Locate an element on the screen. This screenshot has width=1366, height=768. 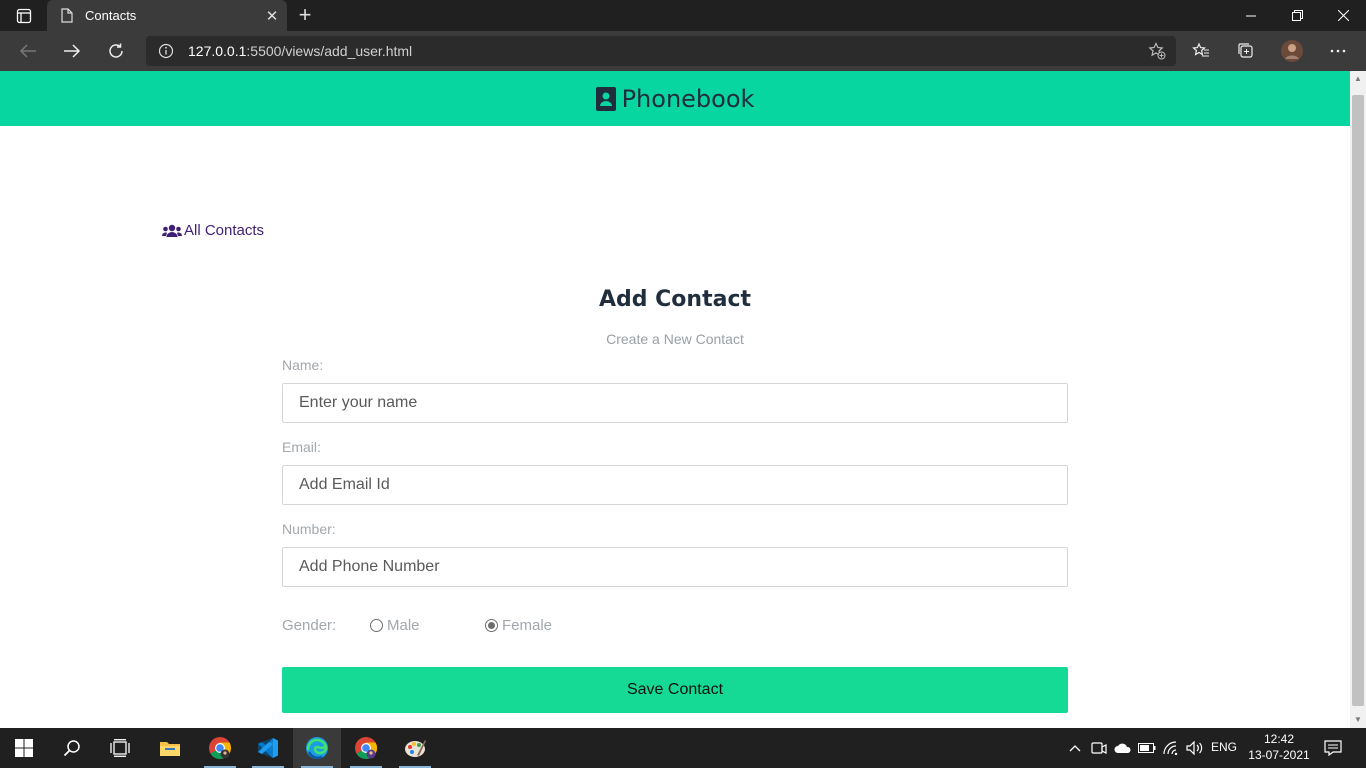
address-book-icon is located at coordinates (605, 98).